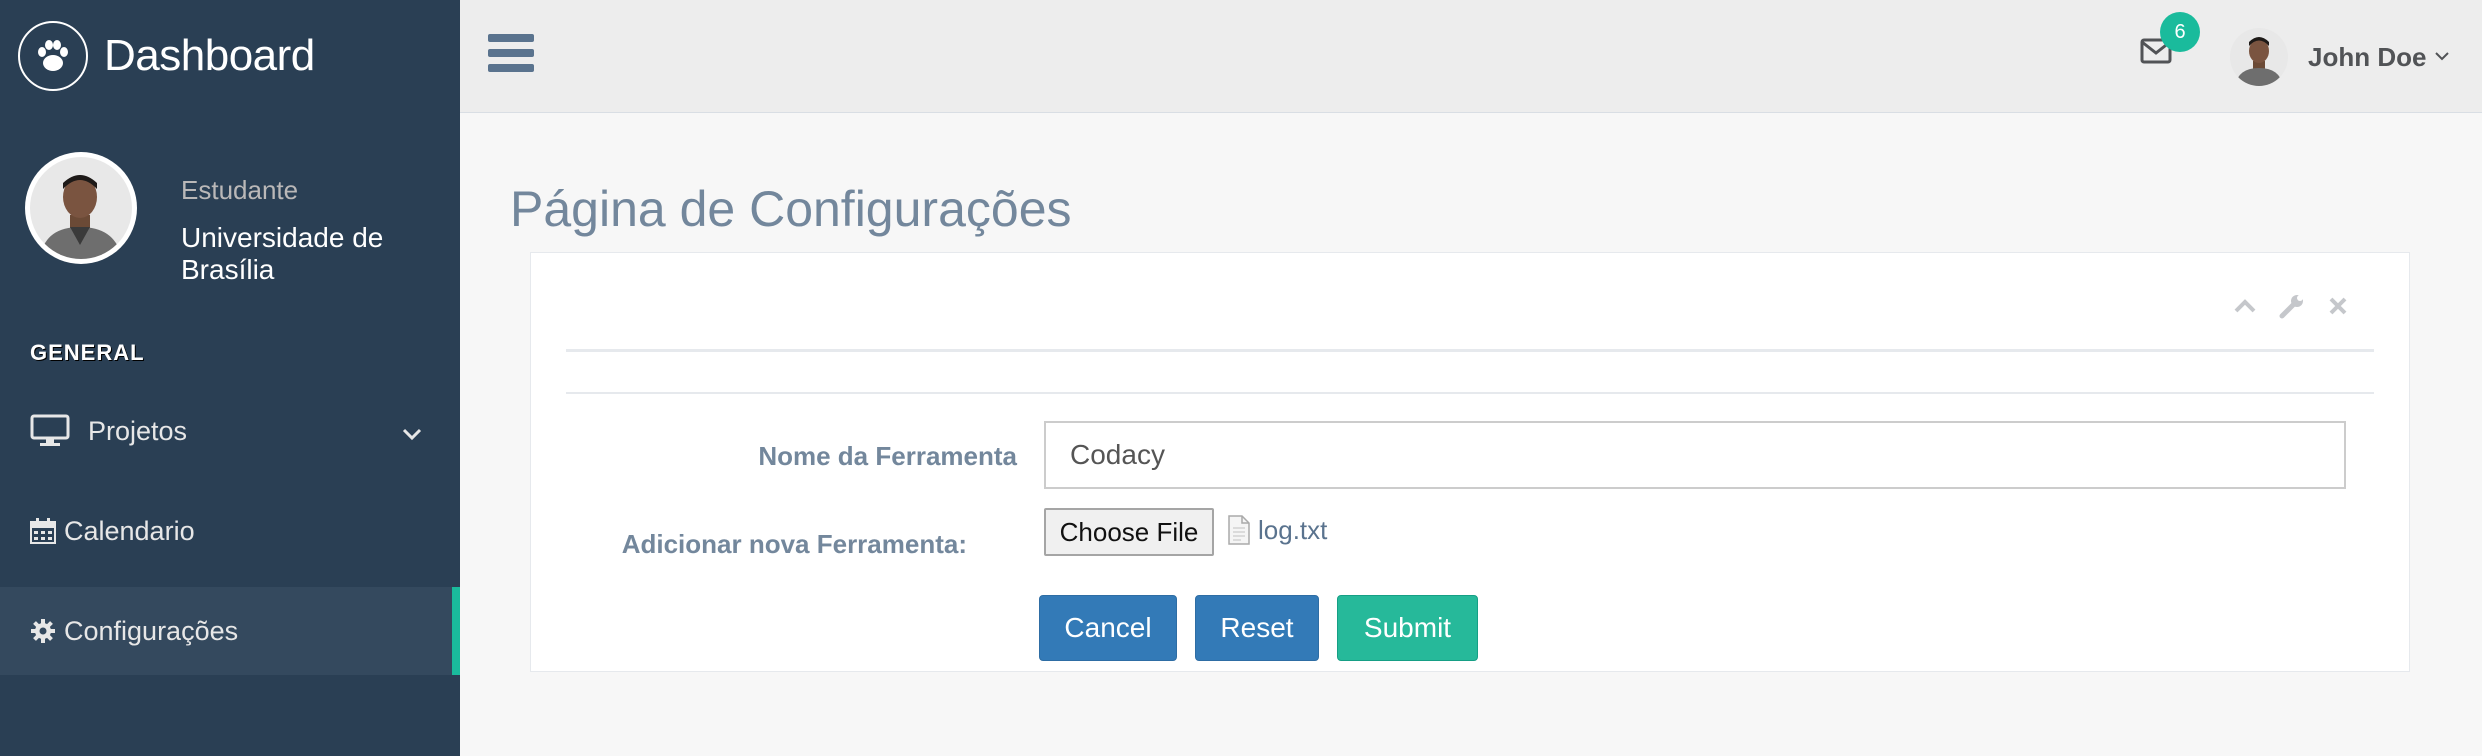 The height and width of the screenshot is (756, 2482). I want to click on brand: Dashboard, so click(166, 56).